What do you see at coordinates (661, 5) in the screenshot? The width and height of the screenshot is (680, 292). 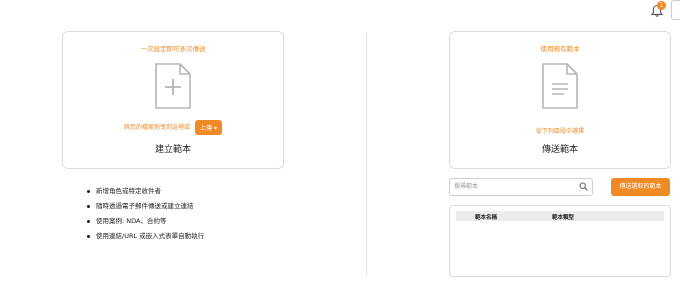 I see `notification-badge: 1` at bounding box center [661, 5].